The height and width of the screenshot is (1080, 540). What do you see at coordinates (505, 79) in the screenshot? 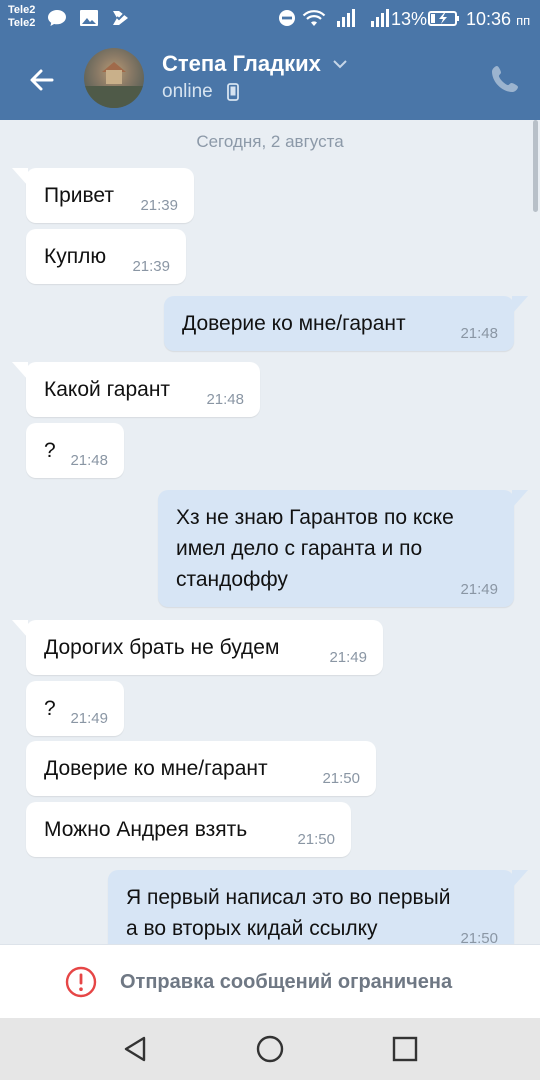
I see `phone-icon` at bounding box center [505, 79].